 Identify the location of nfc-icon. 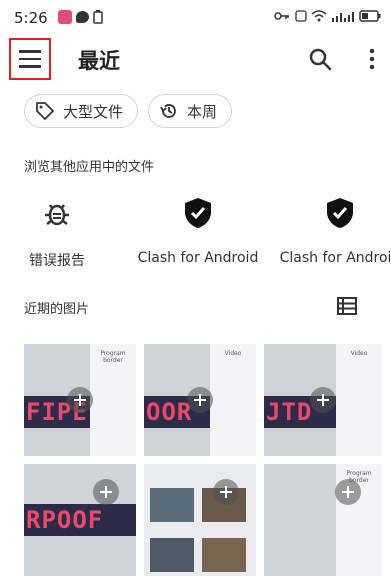
(300, 16).